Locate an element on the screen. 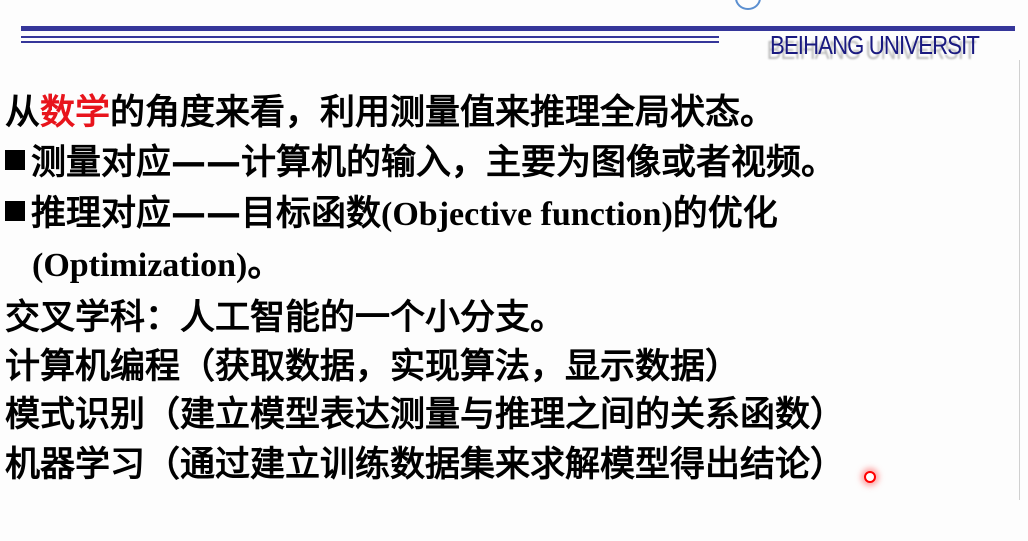 This screenshot has width=1028, height=541. text: 测量对应——计算机的输入，主要为图像或者视频。 is located at coordinates (434, 163).